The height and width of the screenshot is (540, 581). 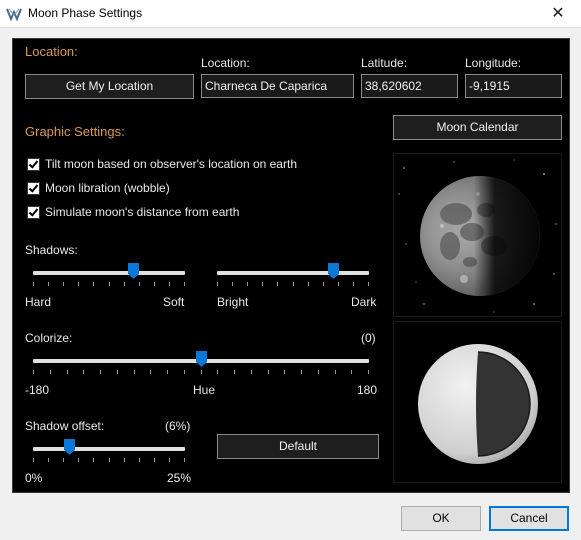 I want to click on location-section-title: Location:, so click(x=51, y=51).